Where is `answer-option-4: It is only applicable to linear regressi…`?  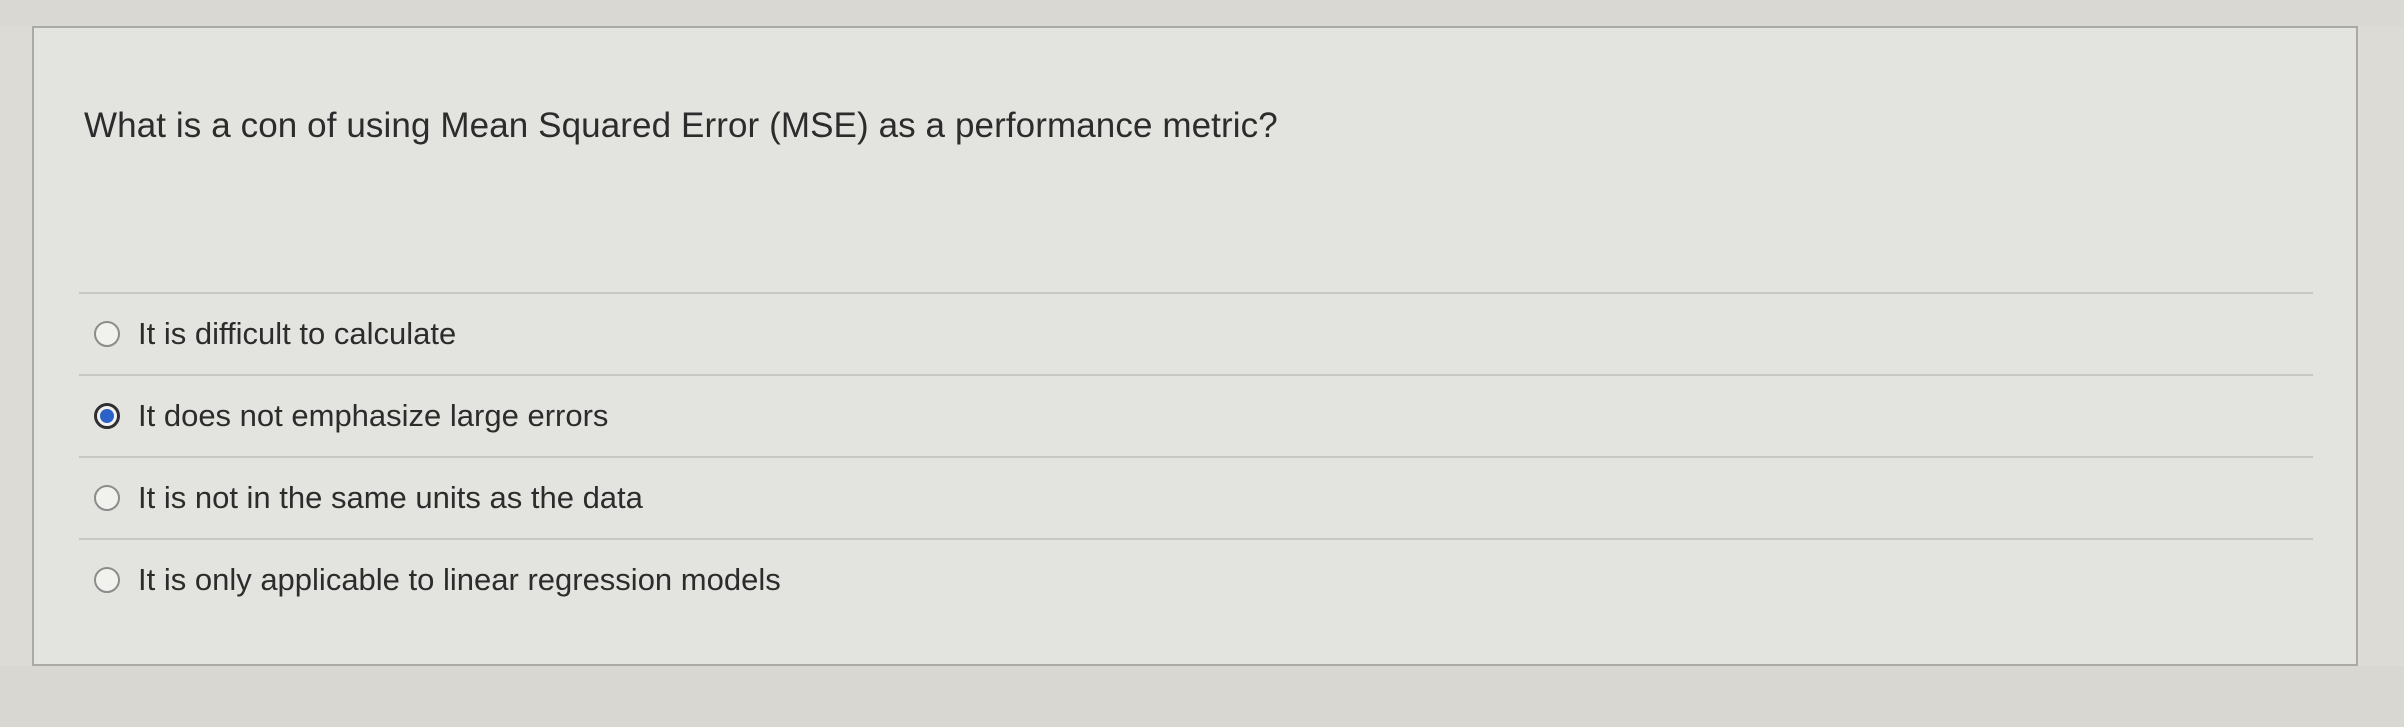
answer-option-4: It is only applicable to linear regressi… is located at coordinates (1196, 580).